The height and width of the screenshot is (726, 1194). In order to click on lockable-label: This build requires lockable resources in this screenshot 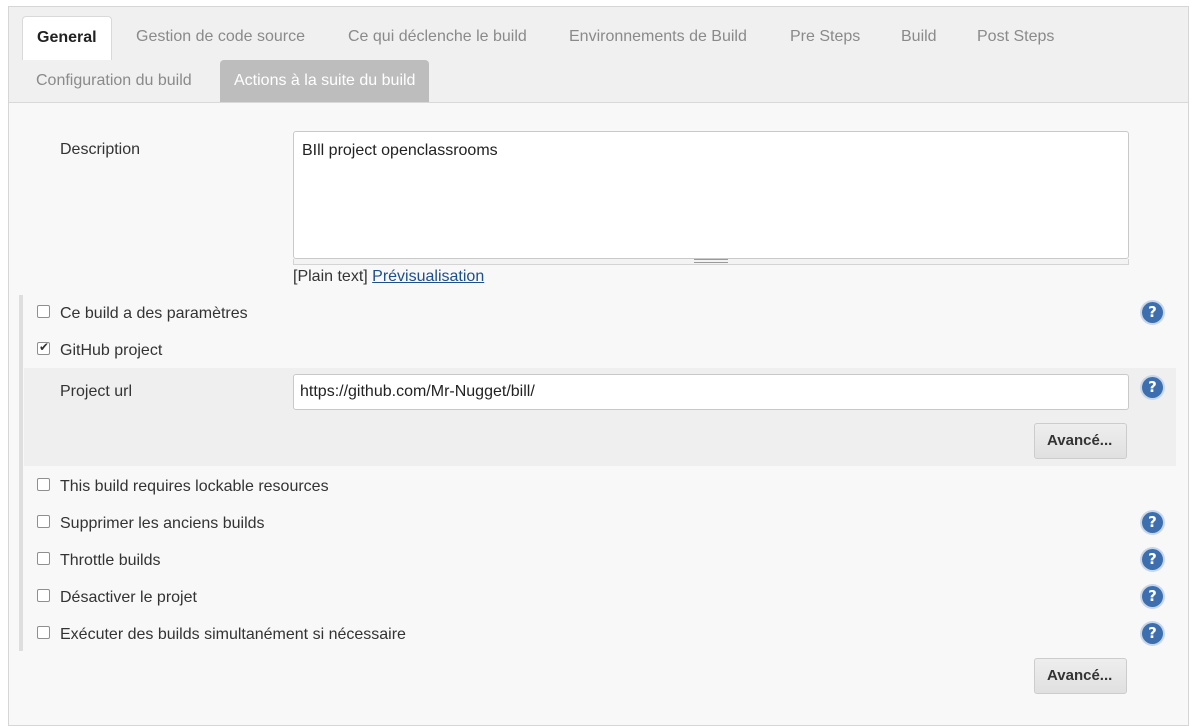, I will do `click(194, 486)`.